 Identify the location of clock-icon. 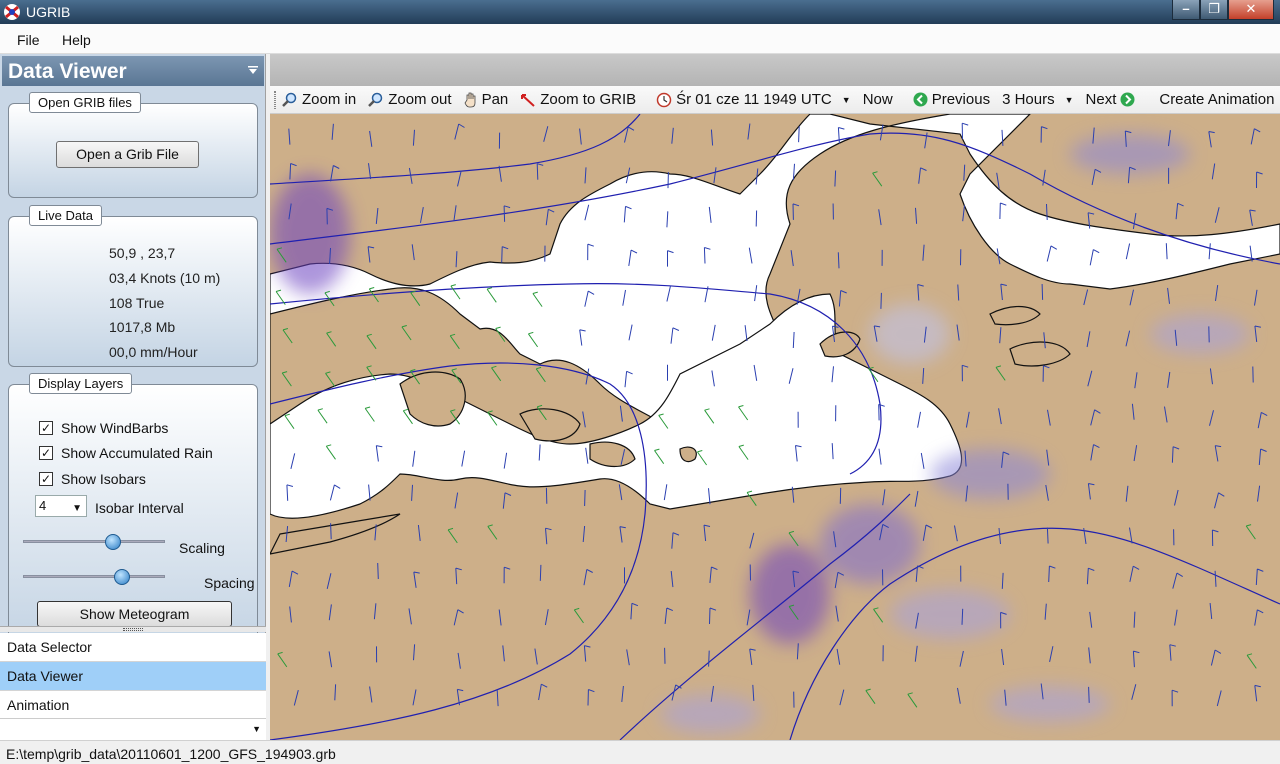
(664, 99).